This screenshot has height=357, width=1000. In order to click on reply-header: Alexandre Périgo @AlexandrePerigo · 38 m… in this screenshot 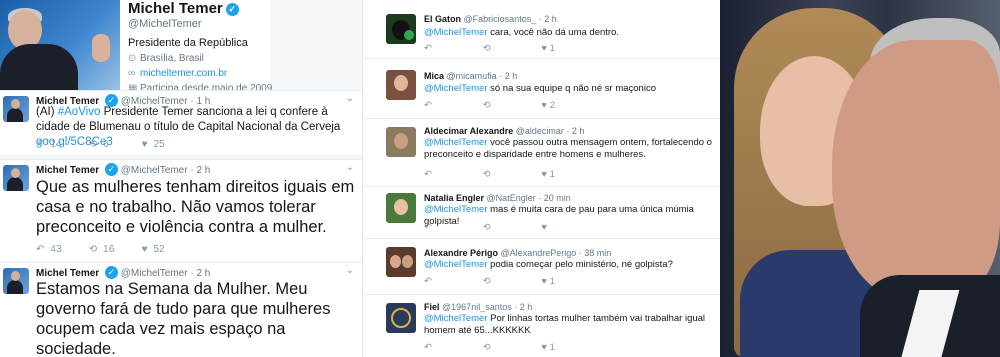, I will do `click(518, 253)`.